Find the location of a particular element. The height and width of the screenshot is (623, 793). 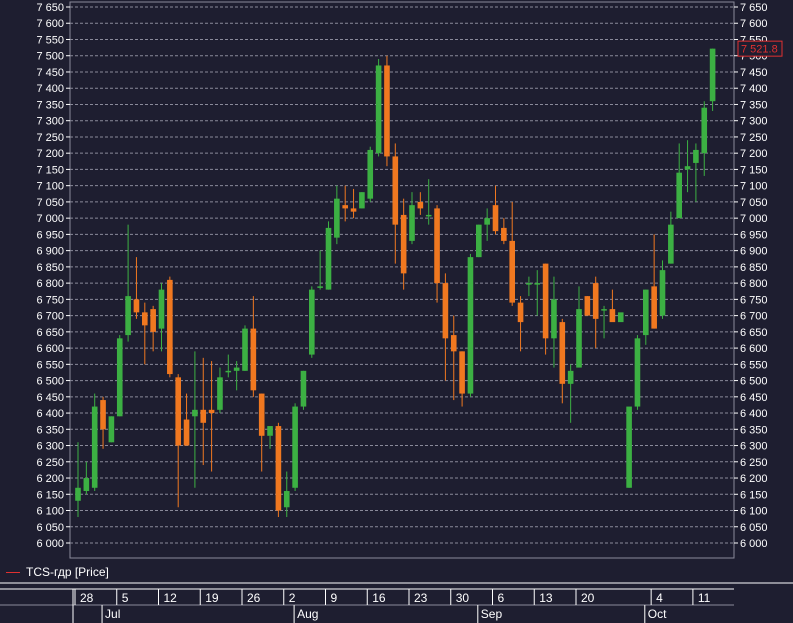

x-day-label: 9 is located at coordinates (334, 598).